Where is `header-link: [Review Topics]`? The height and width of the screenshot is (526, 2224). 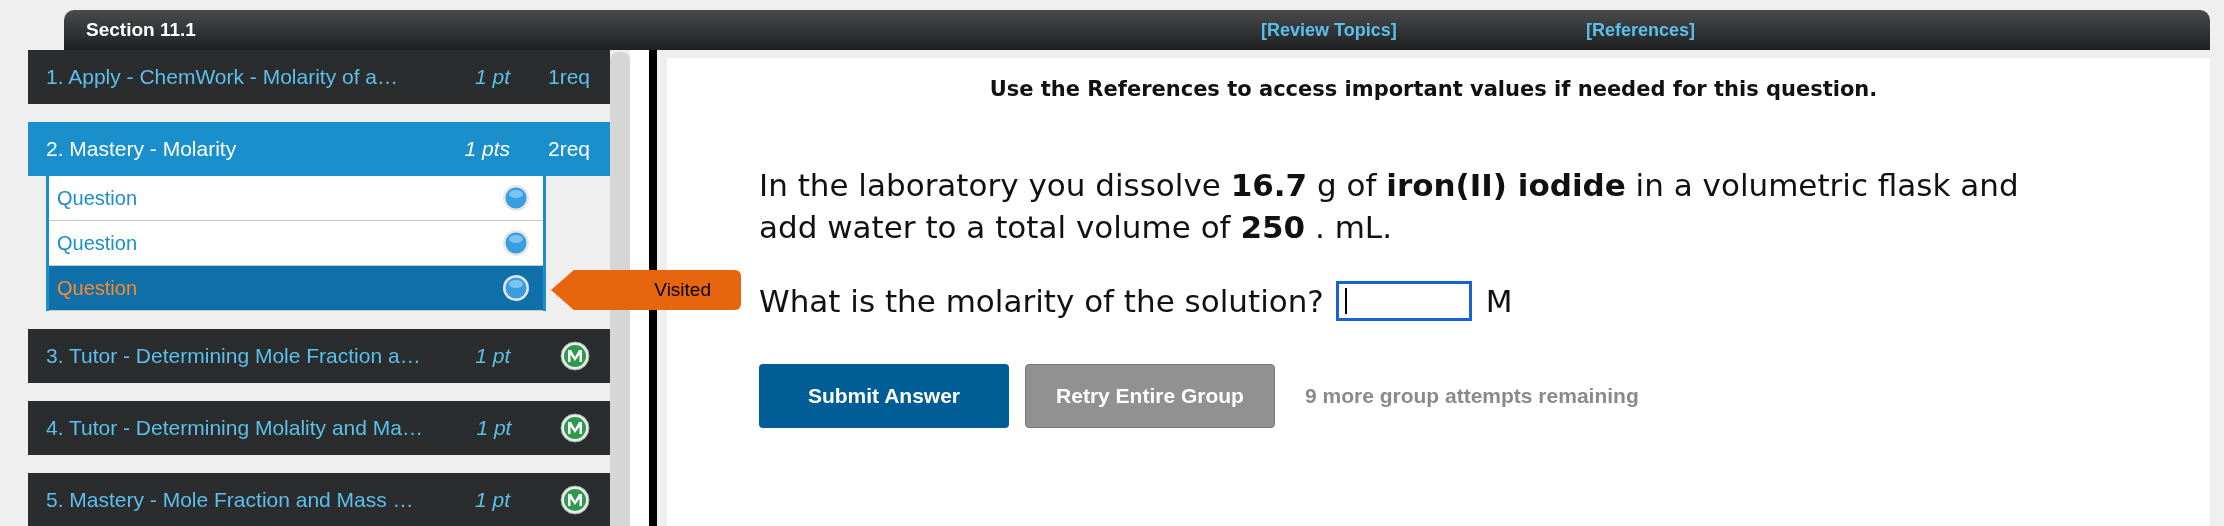 header-link: [Review Topics] is located at coordinates (1423, 30).